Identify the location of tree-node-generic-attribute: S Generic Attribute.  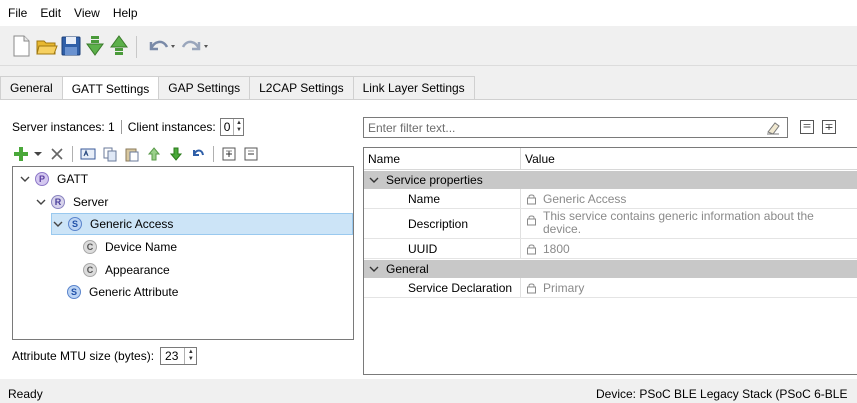
(122, 292).